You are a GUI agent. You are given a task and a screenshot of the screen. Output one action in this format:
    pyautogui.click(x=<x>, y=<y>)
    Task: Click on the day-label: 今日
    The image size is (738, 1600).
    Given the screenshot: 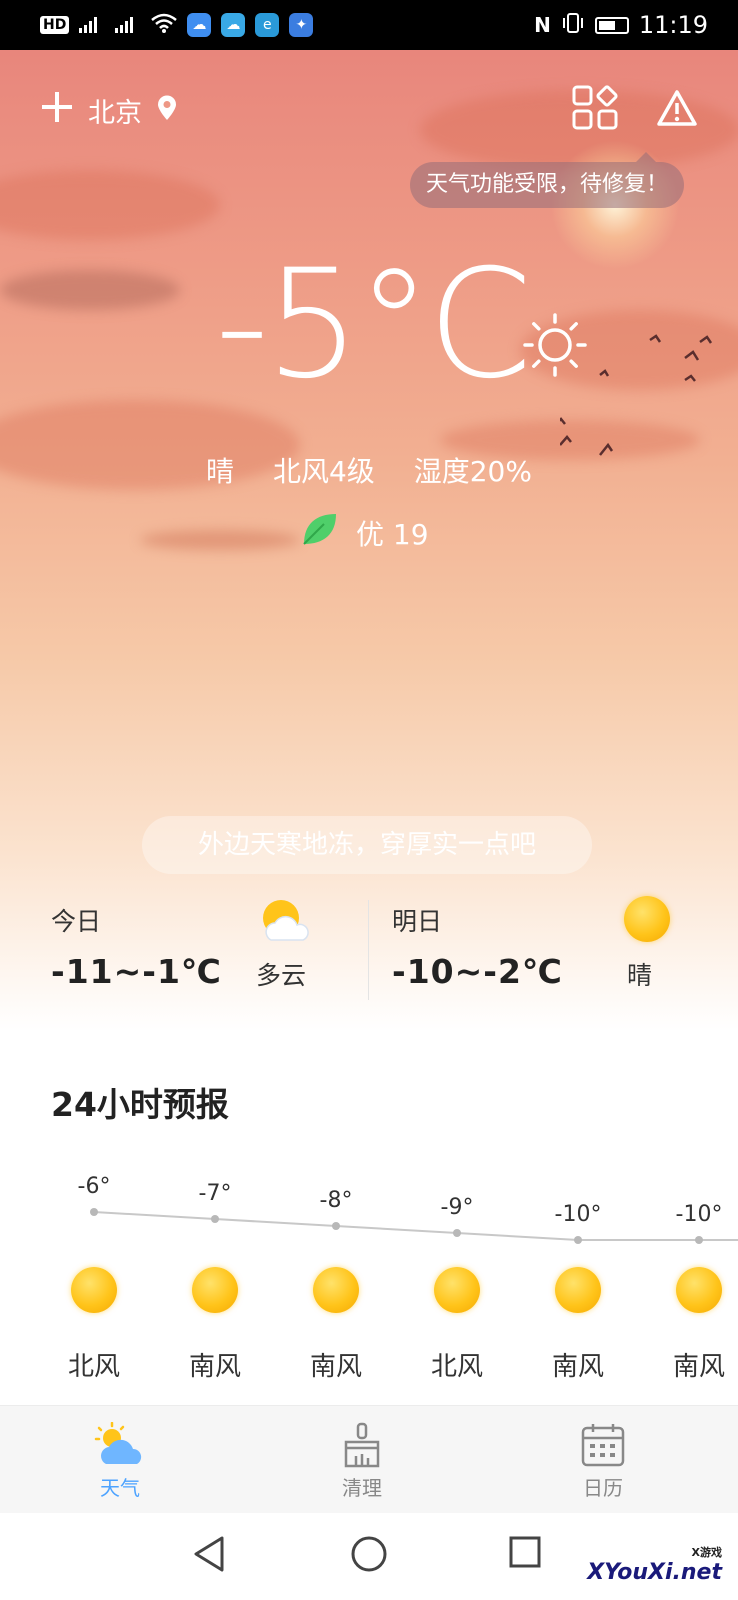 What is the action you would take?
    pyautogui.click(x=76, y=921)
    